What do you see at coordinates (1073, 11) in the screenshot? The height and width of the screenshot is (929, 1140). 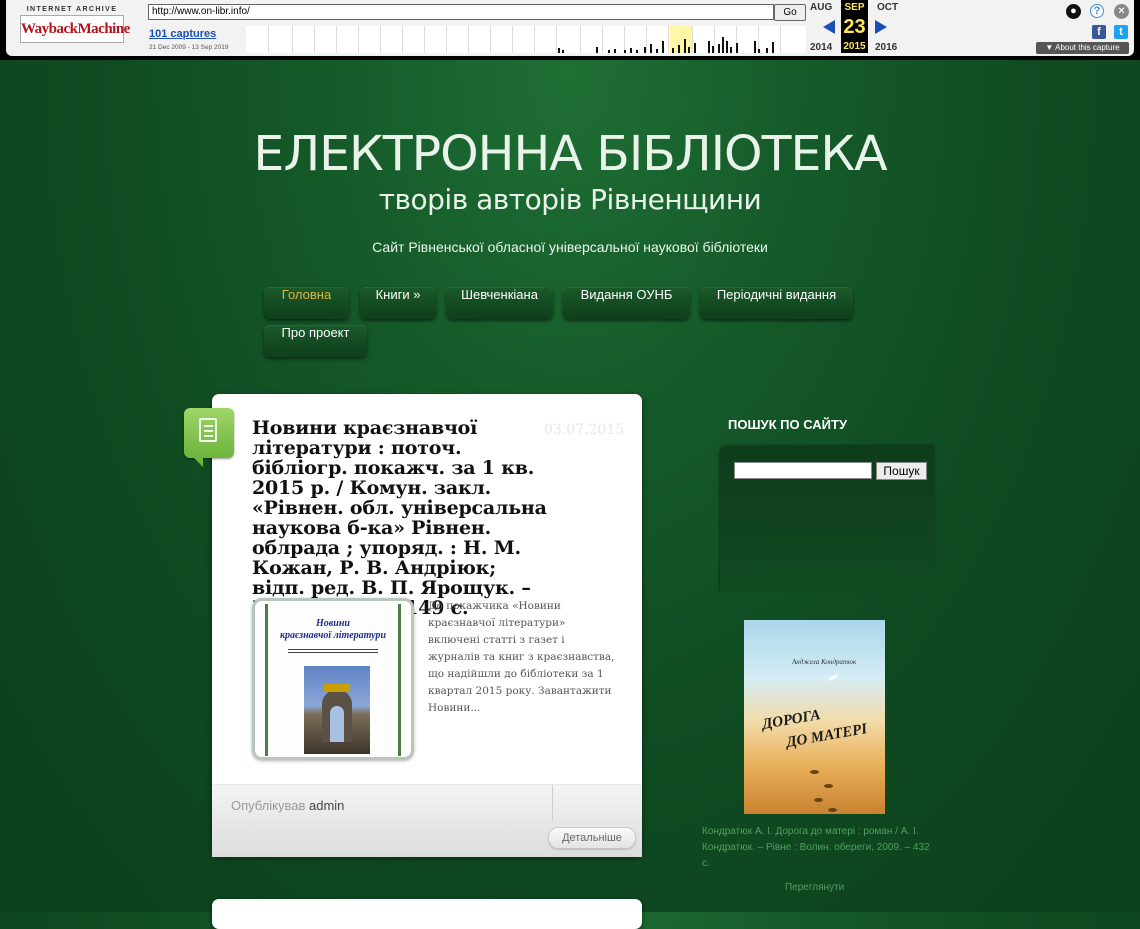 I see `user-account-icon: ●` at bounding box center [1073, 11].